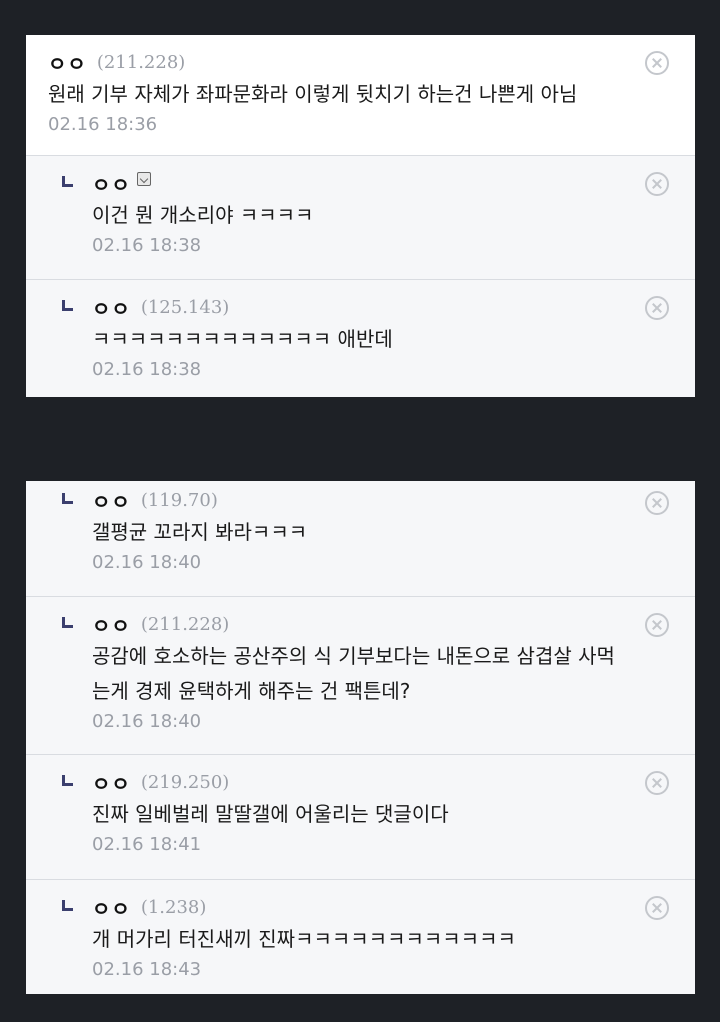 The height and width of the screenshot is (1022, 720). Describe the element at coordinates (147, 844) in the screenshot. I see `comment-time: 02.16 18:41` at that location.